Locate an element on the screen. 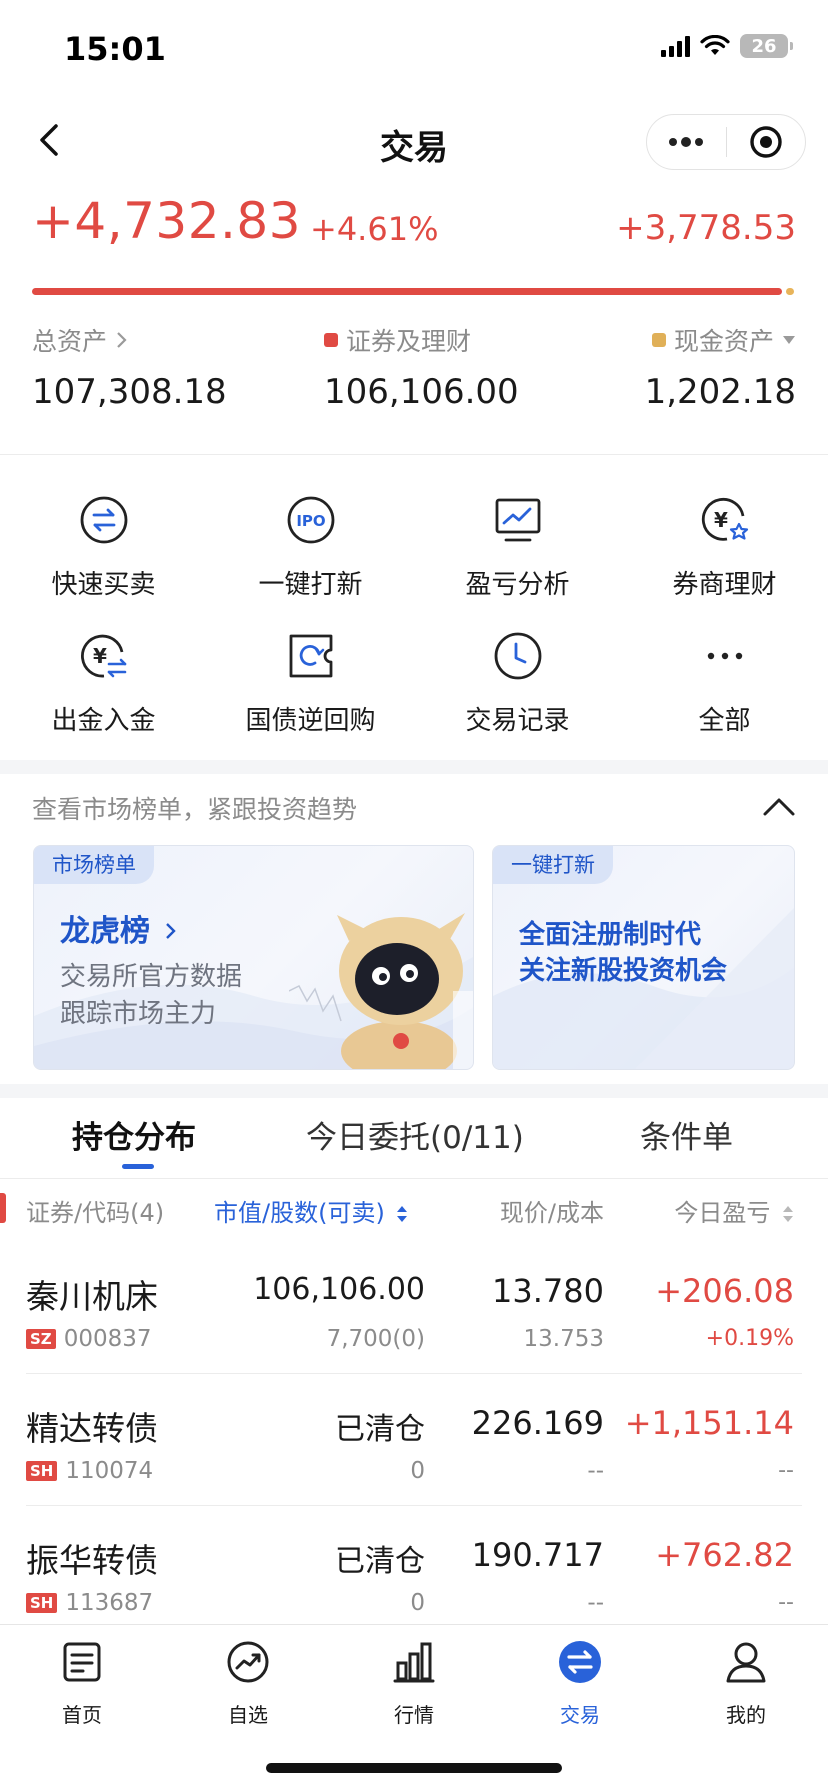  nav-watchlist: 自选 is located at coordinates (248, 1689).